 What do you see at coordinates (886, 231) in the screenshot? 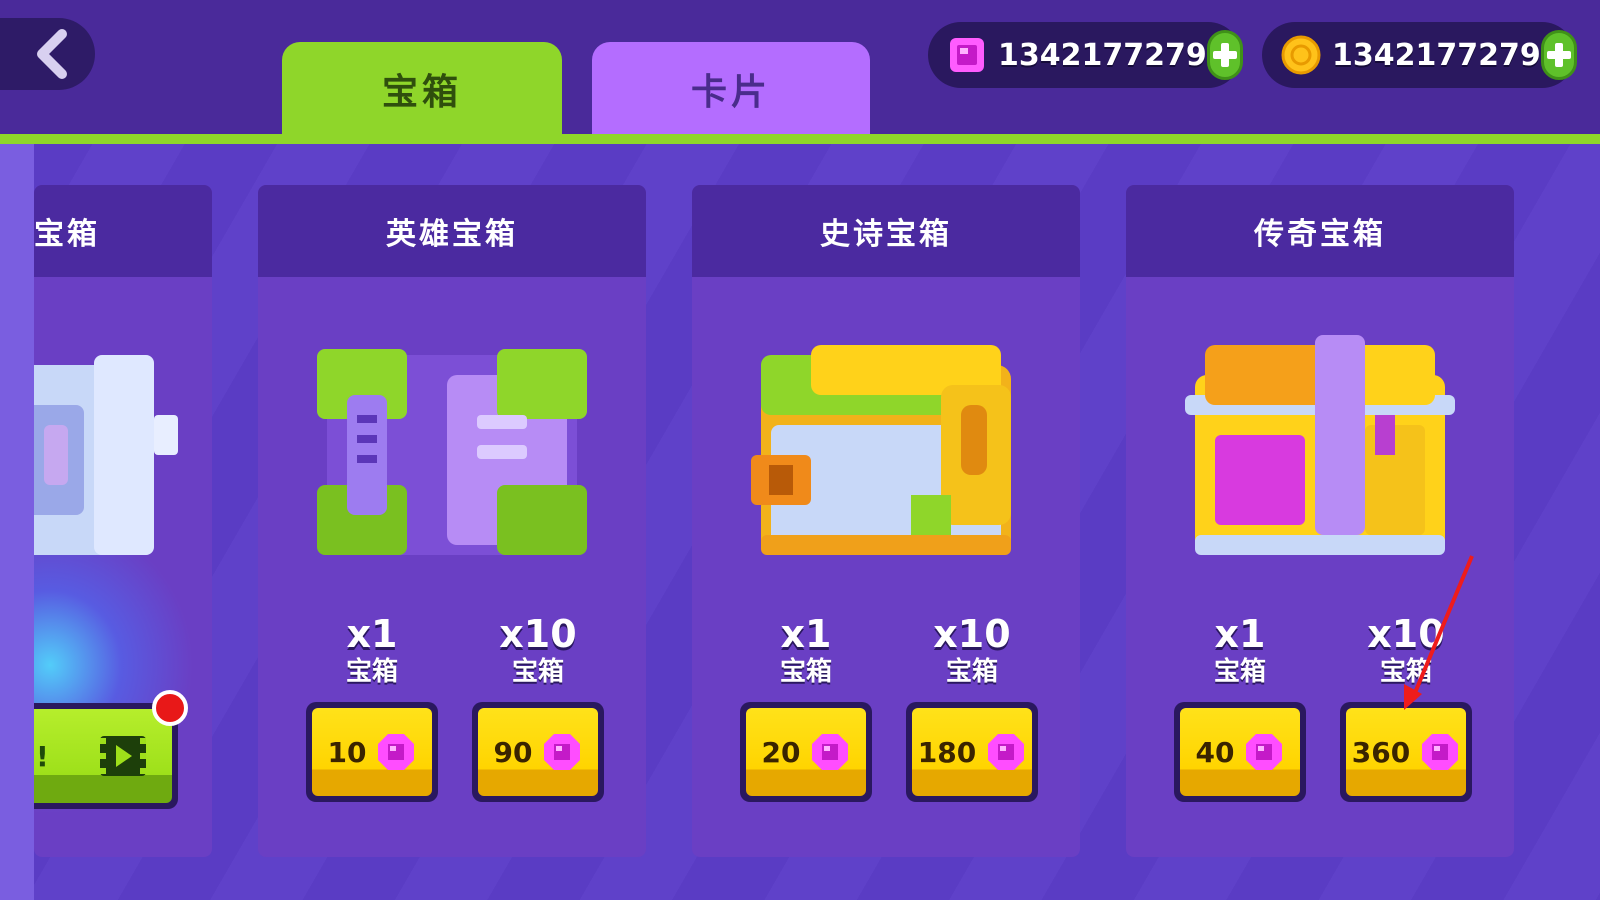
I see `panel-title: 史诗宝箱` at bounding box center [886, 231].